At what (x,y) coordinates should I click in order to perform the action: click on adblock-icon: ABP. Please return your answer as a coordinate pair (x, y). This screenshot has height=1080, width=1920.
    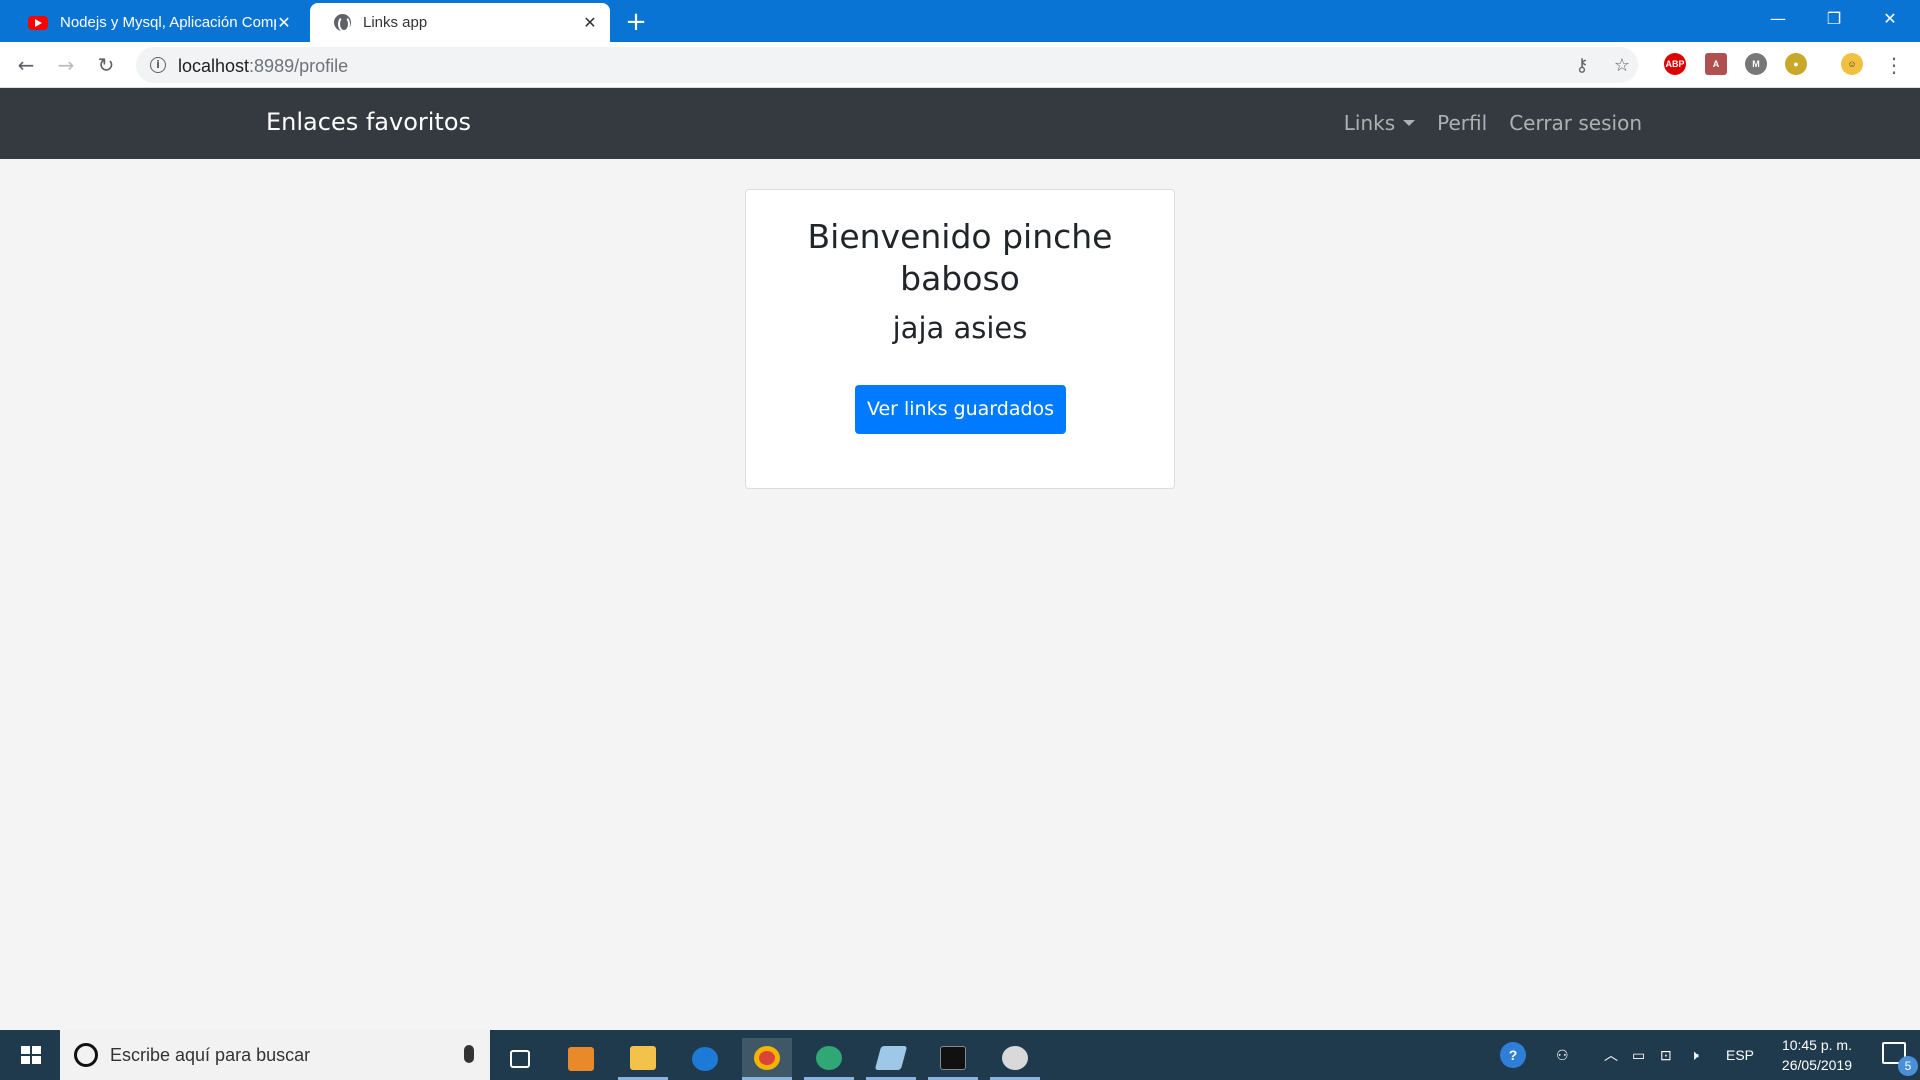
    Looking at the image, I should click on (1675, 64).